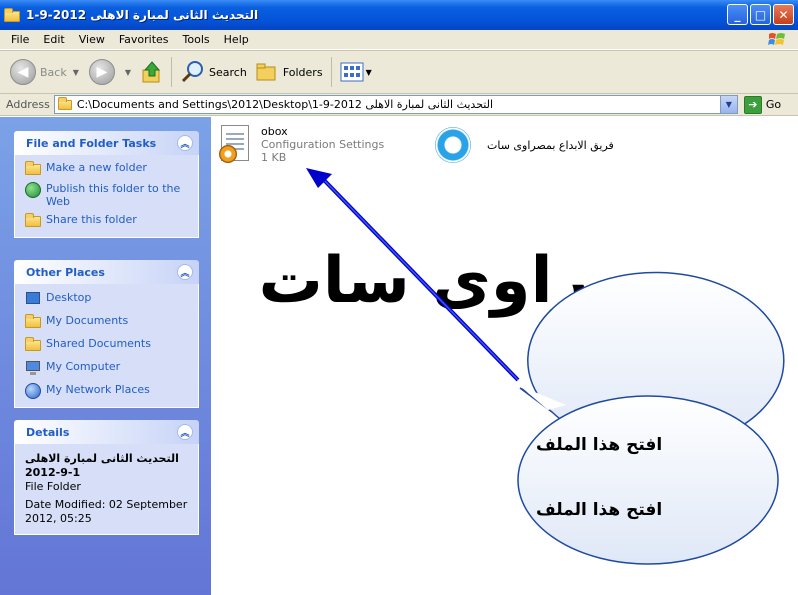  Describe the element at coordinates (53, 72) in the screenshot. I see `back-label: Back` at that location.